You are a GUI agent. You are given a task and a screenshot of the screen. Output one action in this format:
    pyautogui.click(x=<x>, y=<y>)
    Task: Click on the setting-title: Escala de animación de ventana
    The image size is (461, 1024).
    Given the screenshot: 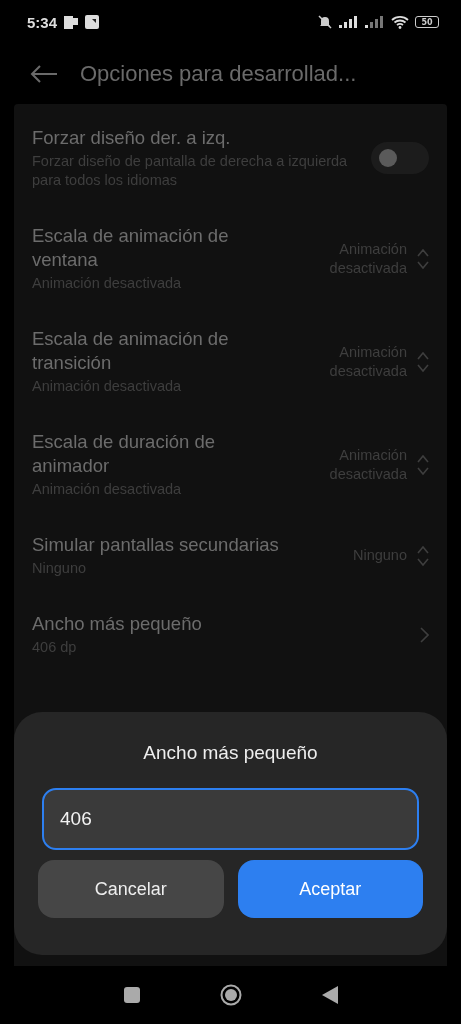 What is the action you would take?
    pyautogui.click(x=131, y=248)
    